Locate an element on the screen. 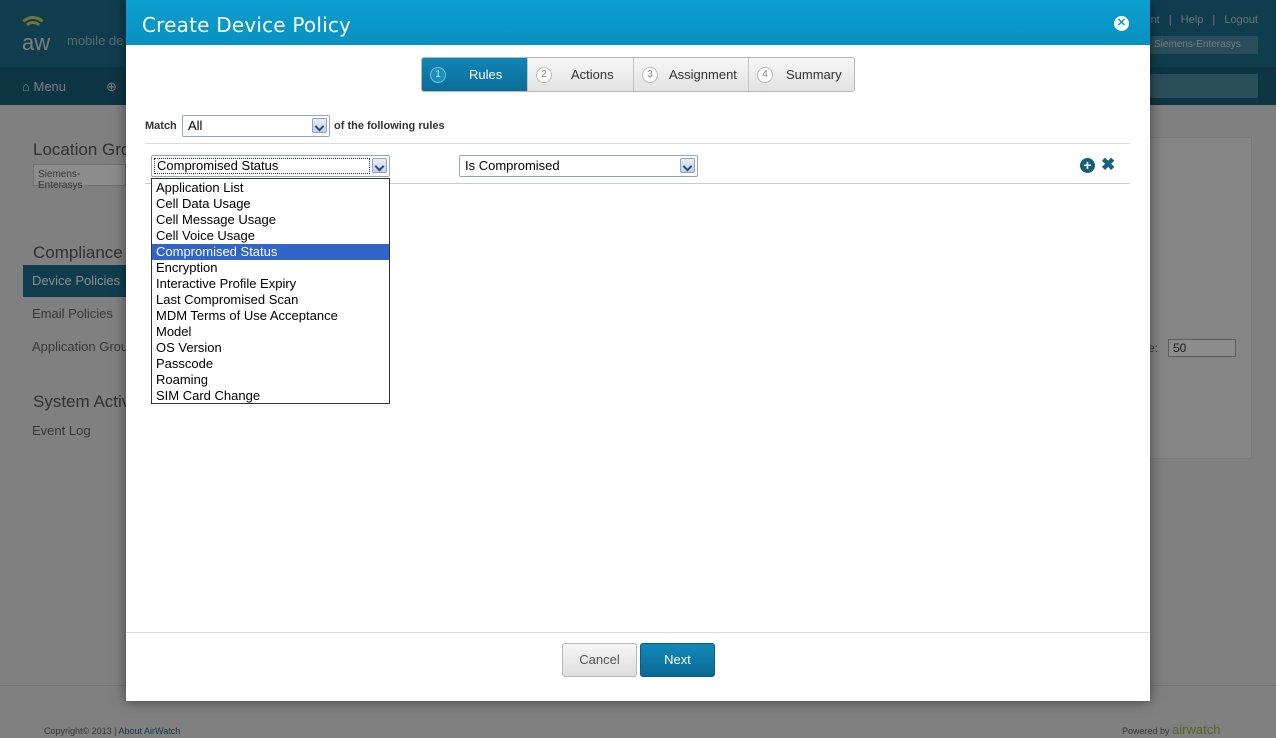 Image resolution: width=1276 pixels, height=738 pixels. dropdown-option-selected: Compromised Status is located at coordinates (270, 252).